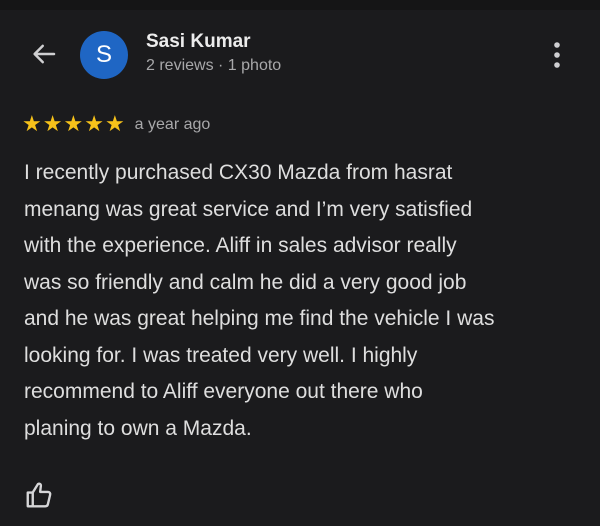 The width and height of the screenshot is (600, 526). I want to click on more-options-button, so click(557, 55).